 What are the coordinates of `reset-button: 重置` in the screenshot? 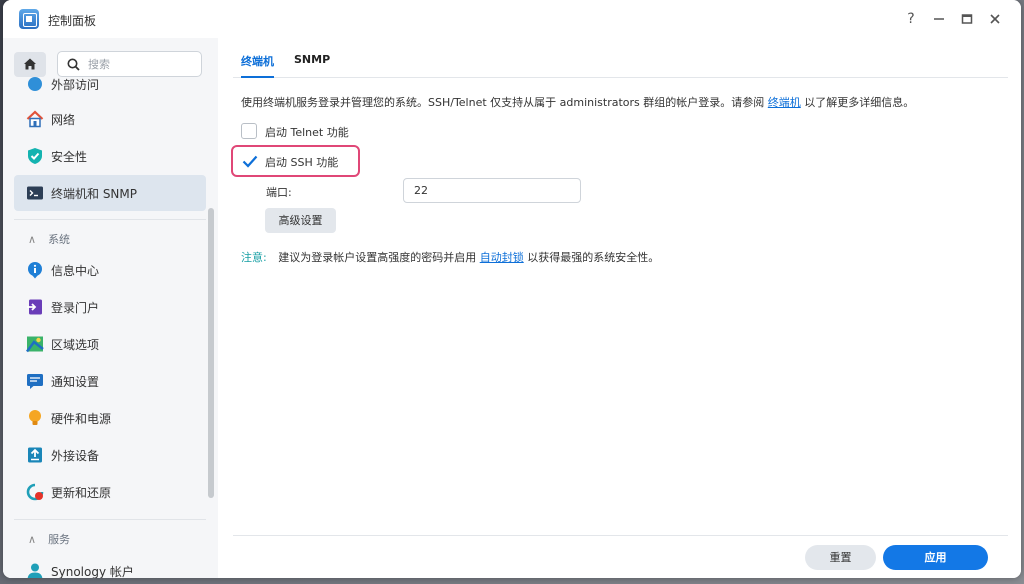 It's located at (840, 557).